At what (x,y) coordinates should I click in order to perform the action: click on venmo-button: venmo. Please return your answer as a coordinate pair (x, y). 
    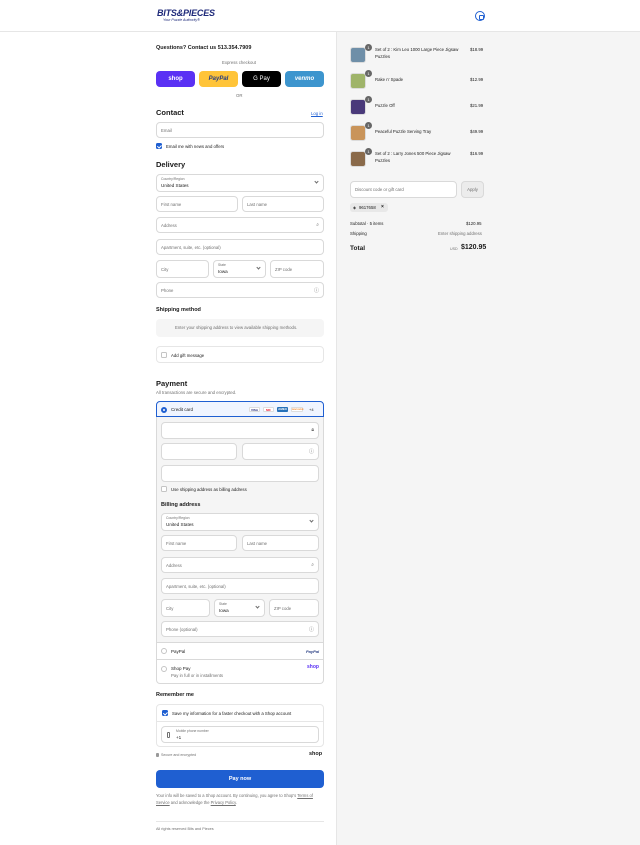
    Looking at the image, I should click on (304, 79).